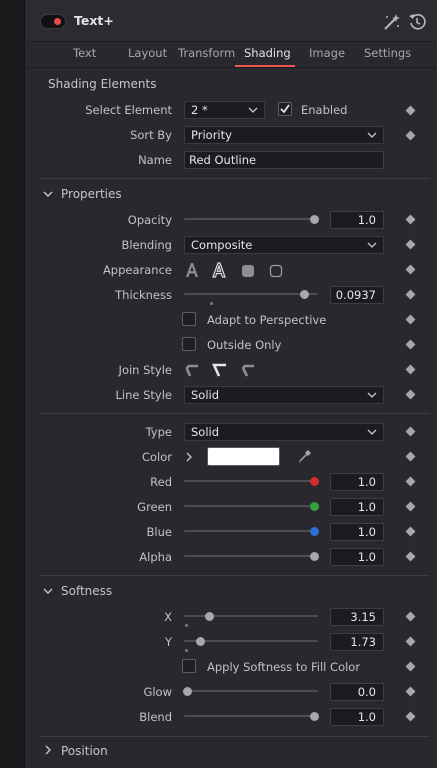 The image size is (437, 768). I want to click on left-gutter, so click(12, 384).